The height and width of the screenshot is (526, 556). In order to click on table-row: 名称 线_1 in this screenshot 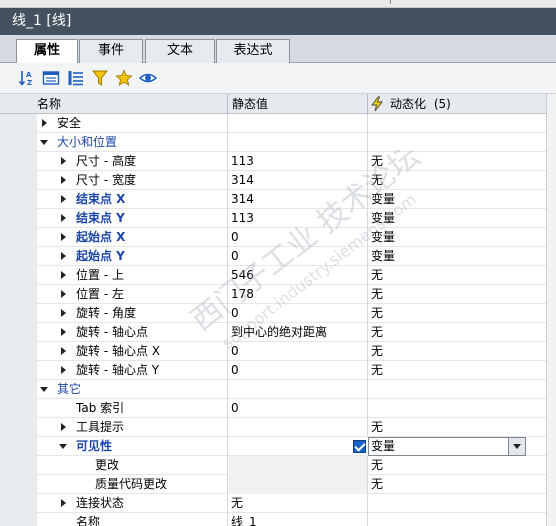, I will do `click(278, 519)`.